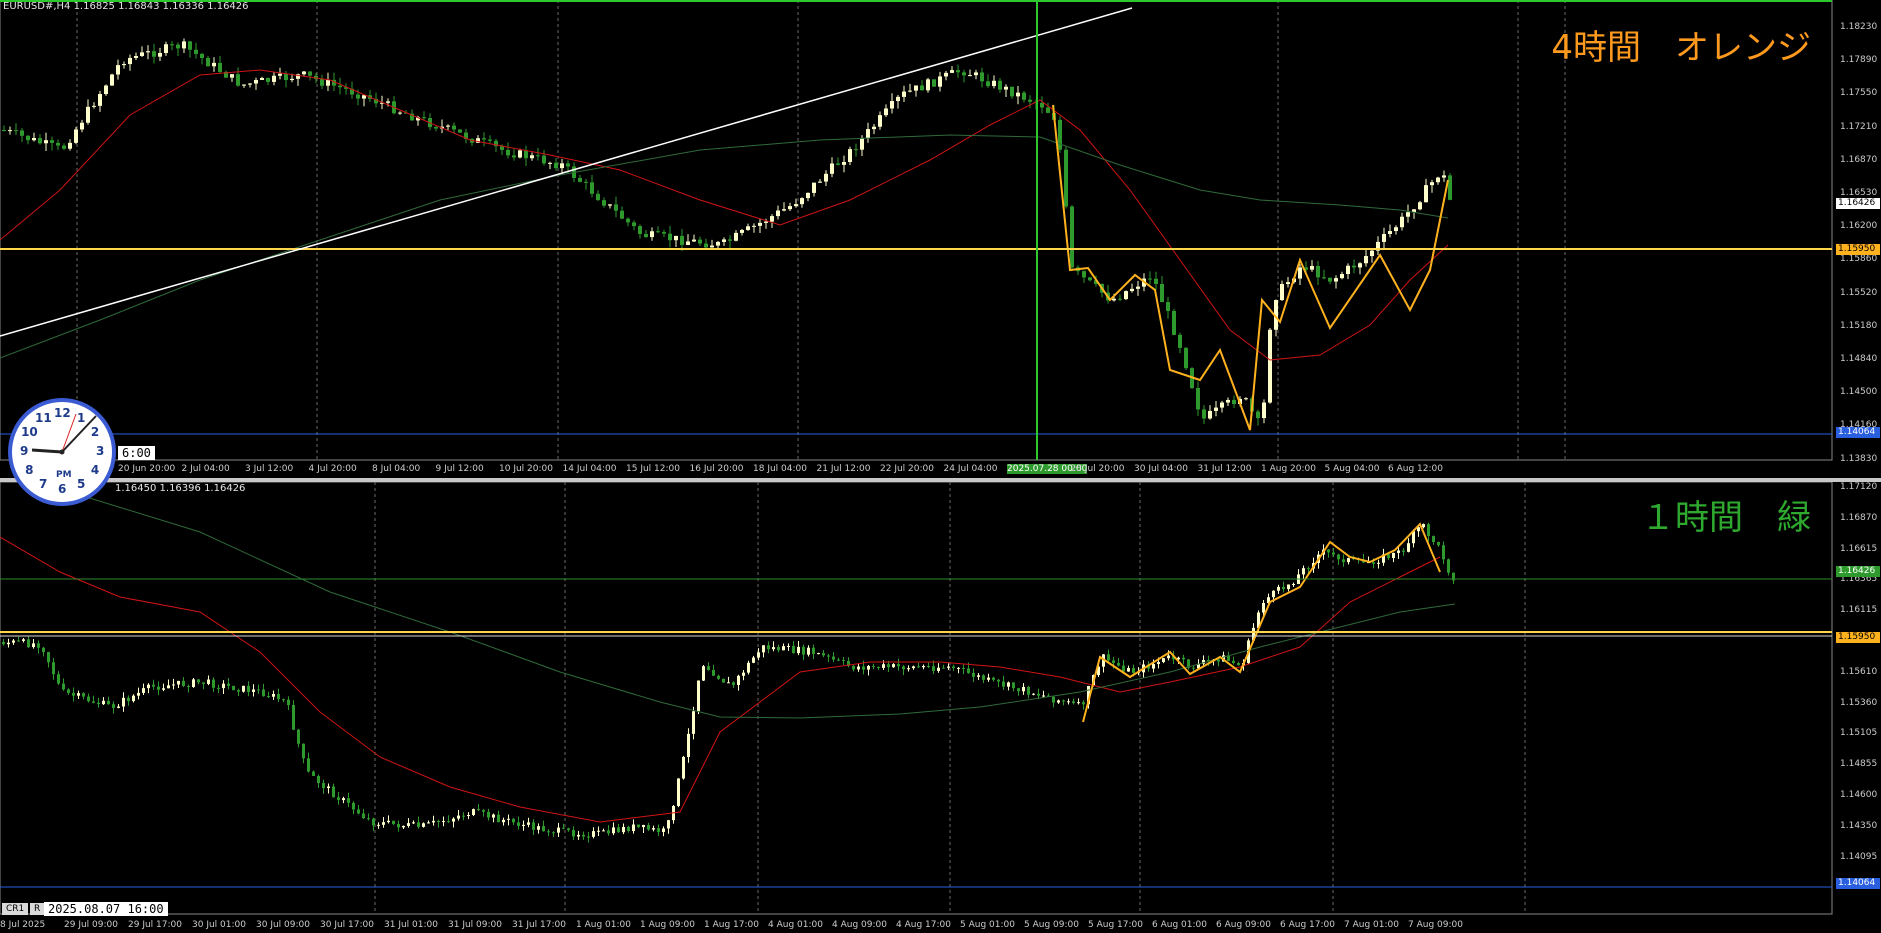  What do you see at coordinates (1859, 259) in the screenshot?
I see `h4-price-tick: 1.15860` at bounding box center [1859, 259].